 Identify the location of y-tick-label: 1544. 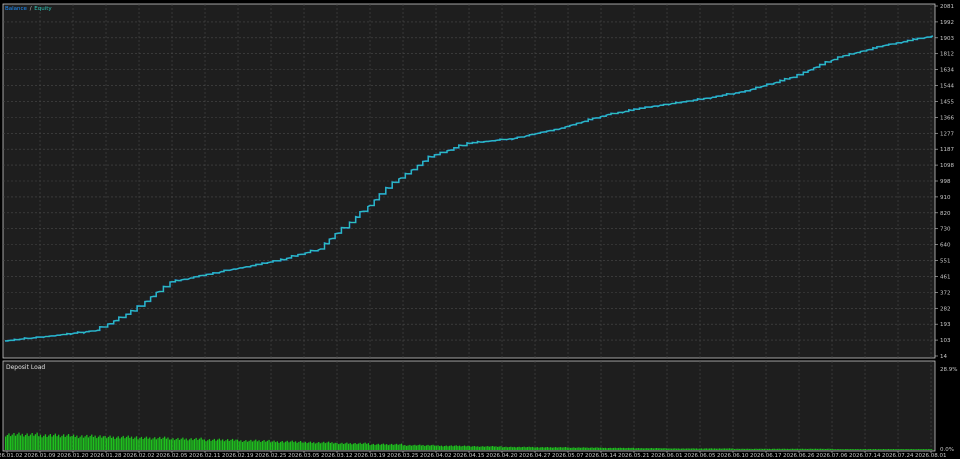
(947, 87).